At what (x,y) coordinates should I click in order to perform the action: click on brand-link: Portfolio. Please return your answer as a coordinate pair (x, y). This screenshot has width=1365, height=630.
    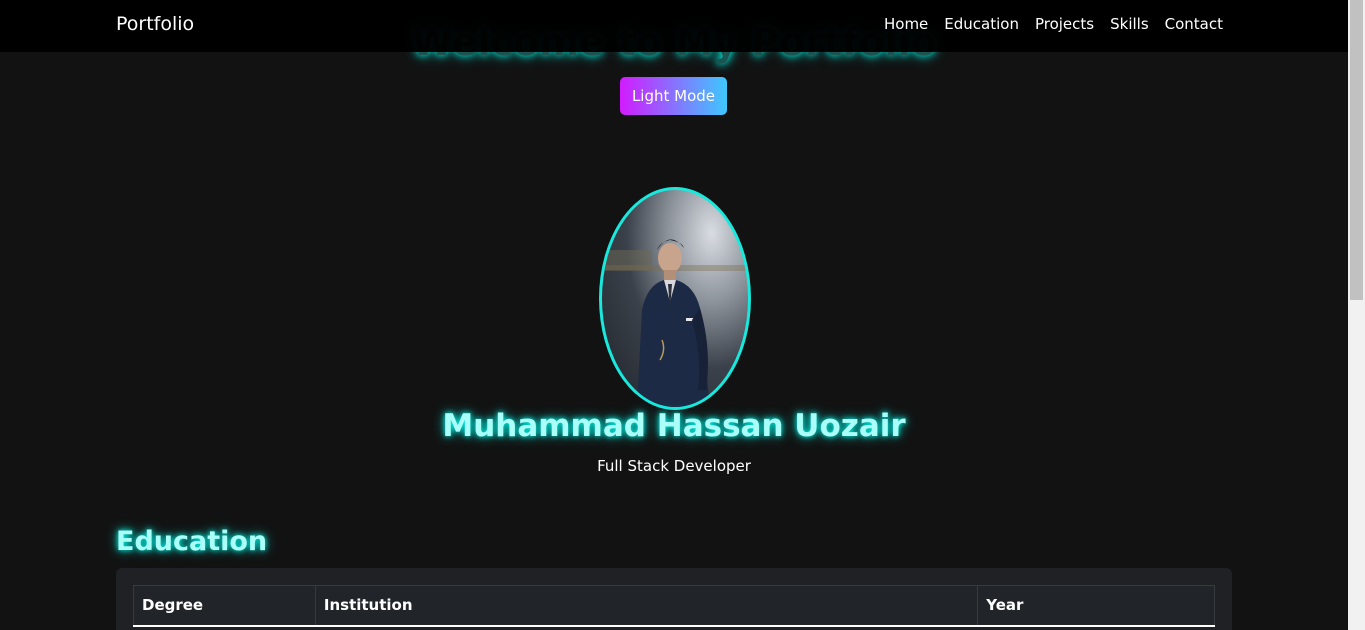
    Looking at the image, I should click on (155, 24).